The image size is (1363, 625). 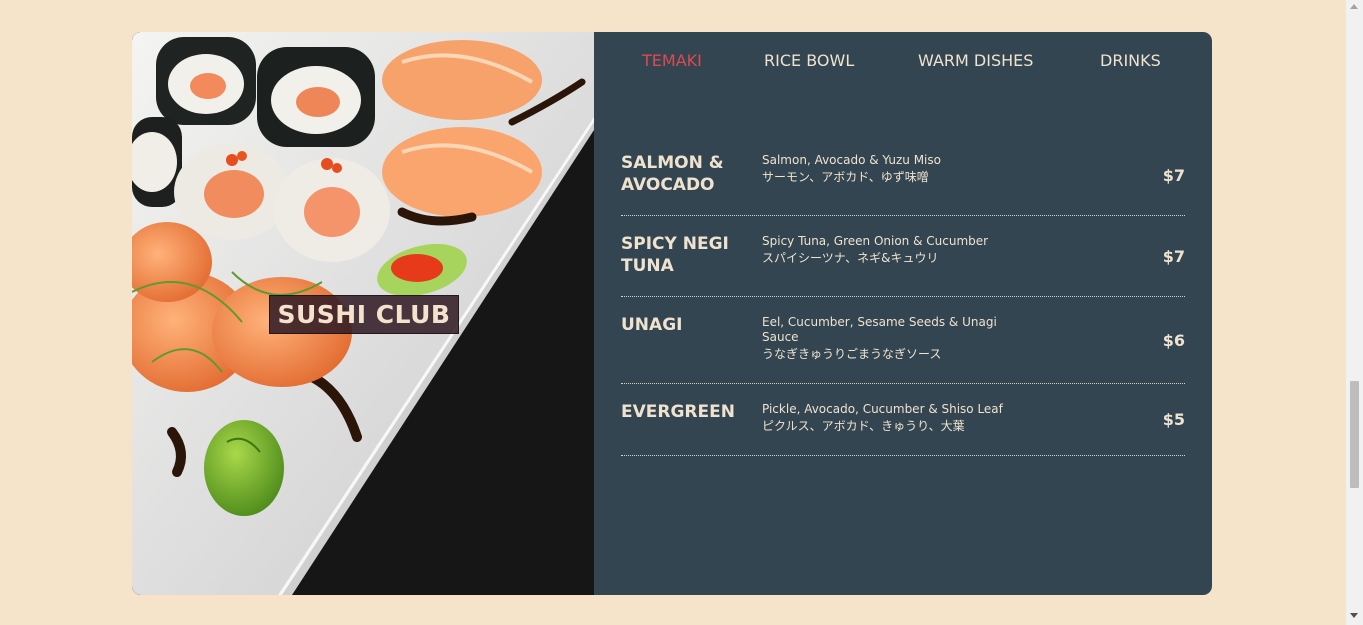 What do you see at coordinates (1173, 340) in the screenshot?
I see `item-price: $6` at bounding box center [1173, 340].